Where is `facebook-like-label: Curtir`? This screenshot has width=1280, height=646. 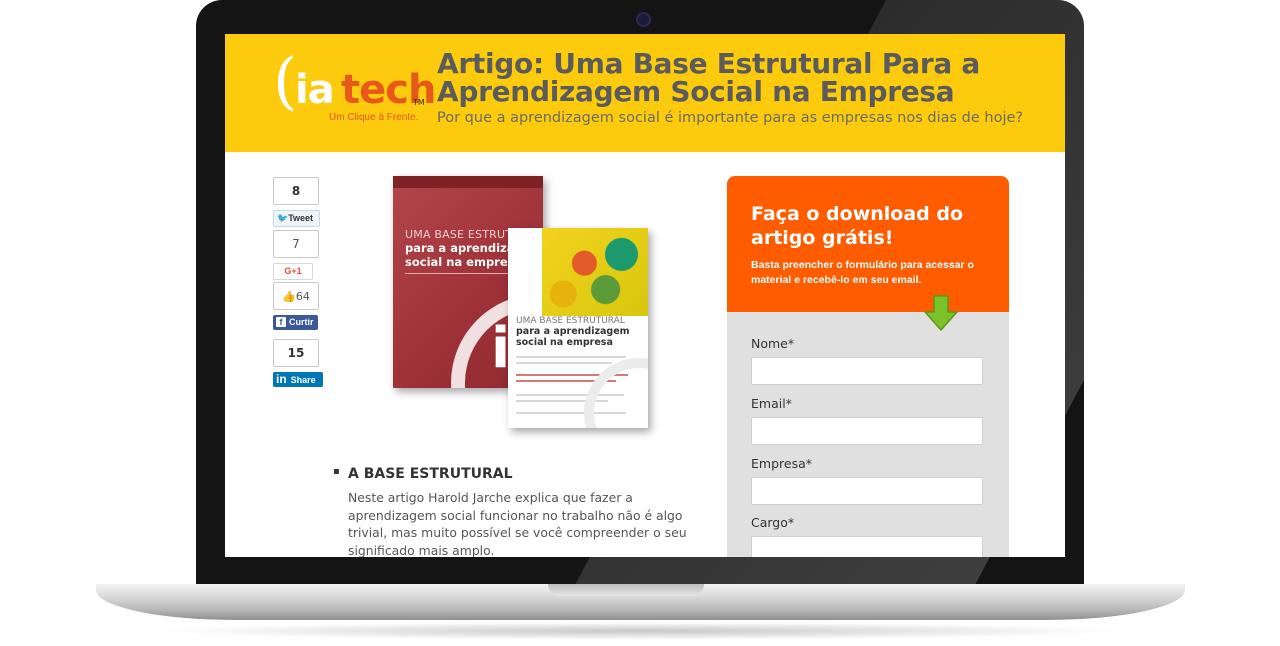
facebook-like-label: Curtir is located at coordinates (301, 322).